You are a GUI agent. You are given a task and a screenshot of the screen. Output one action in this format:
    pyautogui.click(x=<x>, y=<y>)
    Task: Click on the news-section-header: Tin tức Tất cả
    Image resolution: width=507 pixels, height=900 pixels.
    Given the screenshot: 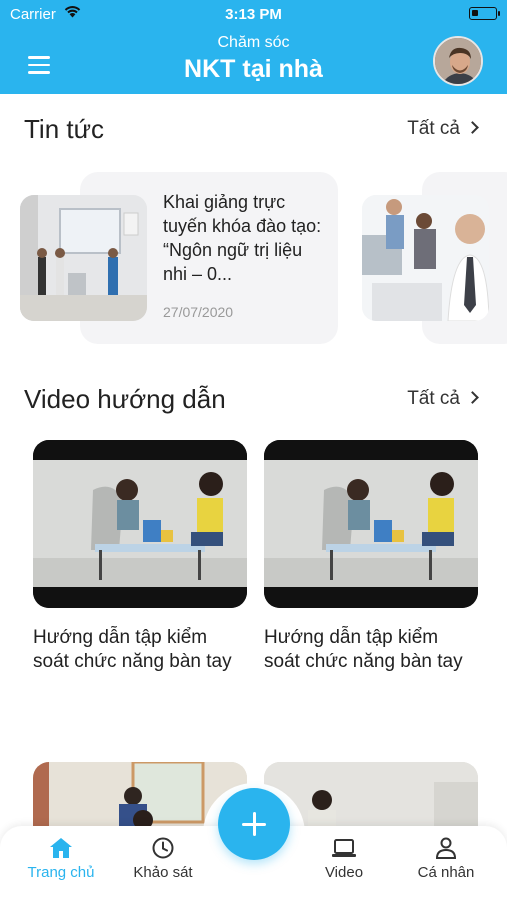 What is the action you would take?
    pyautogui.click(x=251, y=131)
    